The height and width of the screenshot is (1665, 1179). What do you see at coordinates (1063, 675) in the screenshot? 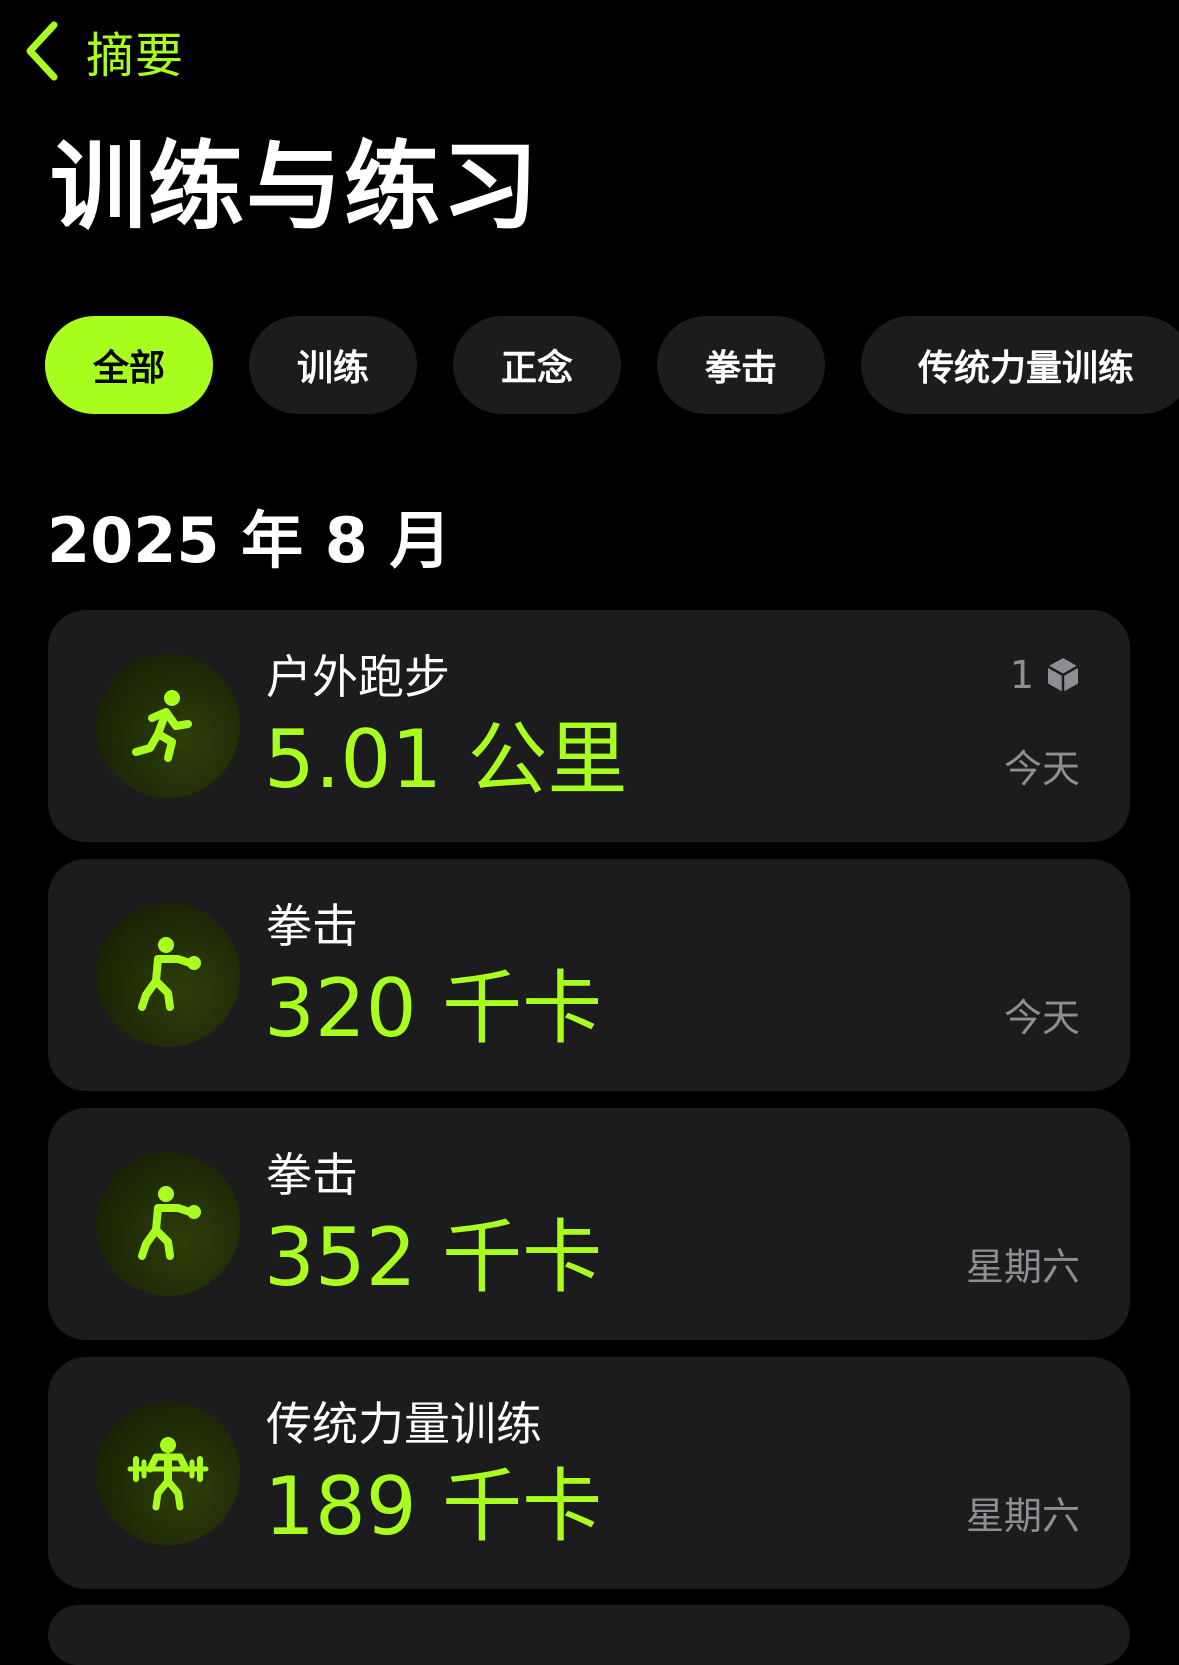
I see `shared-hexagon-icon` at bounding box center [1063, 675].